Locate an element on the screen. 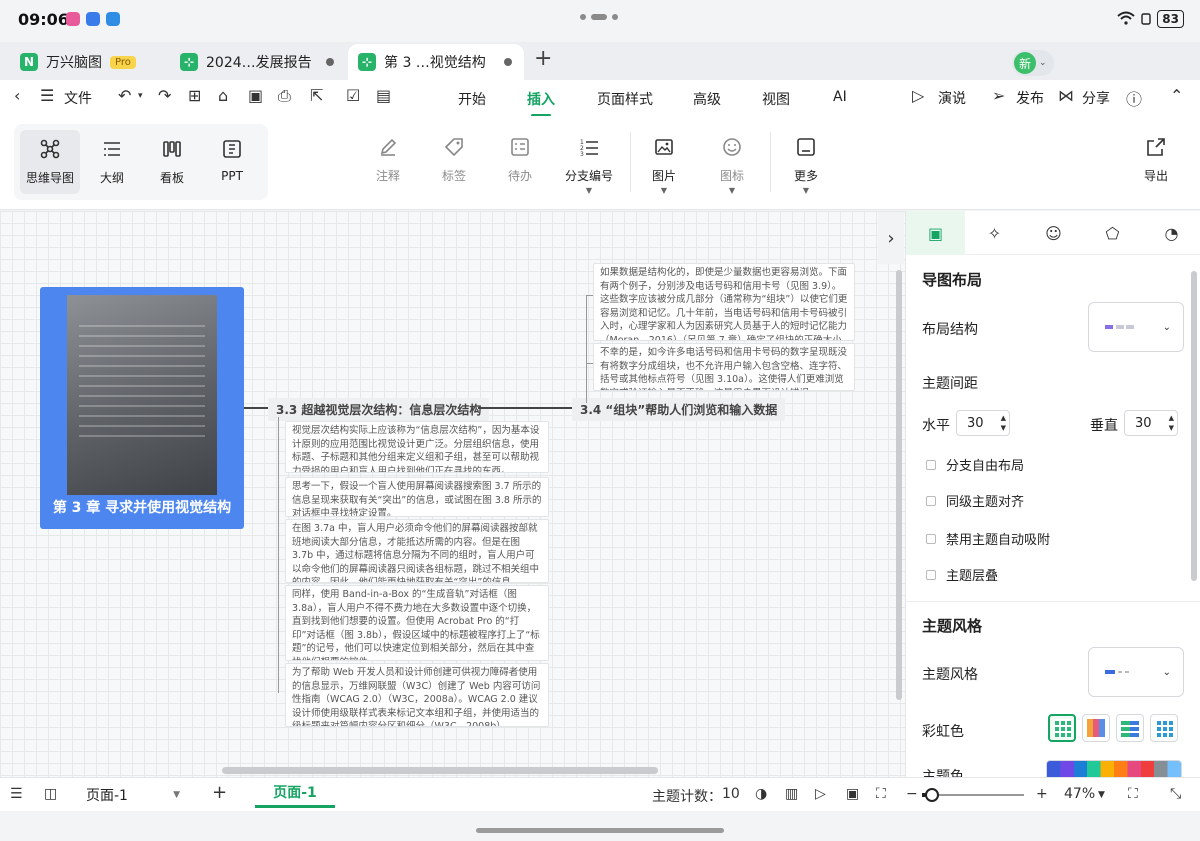 The image size is (1200, 841). caret-down-icon: ▼ is located at coordinates (1101, 795).